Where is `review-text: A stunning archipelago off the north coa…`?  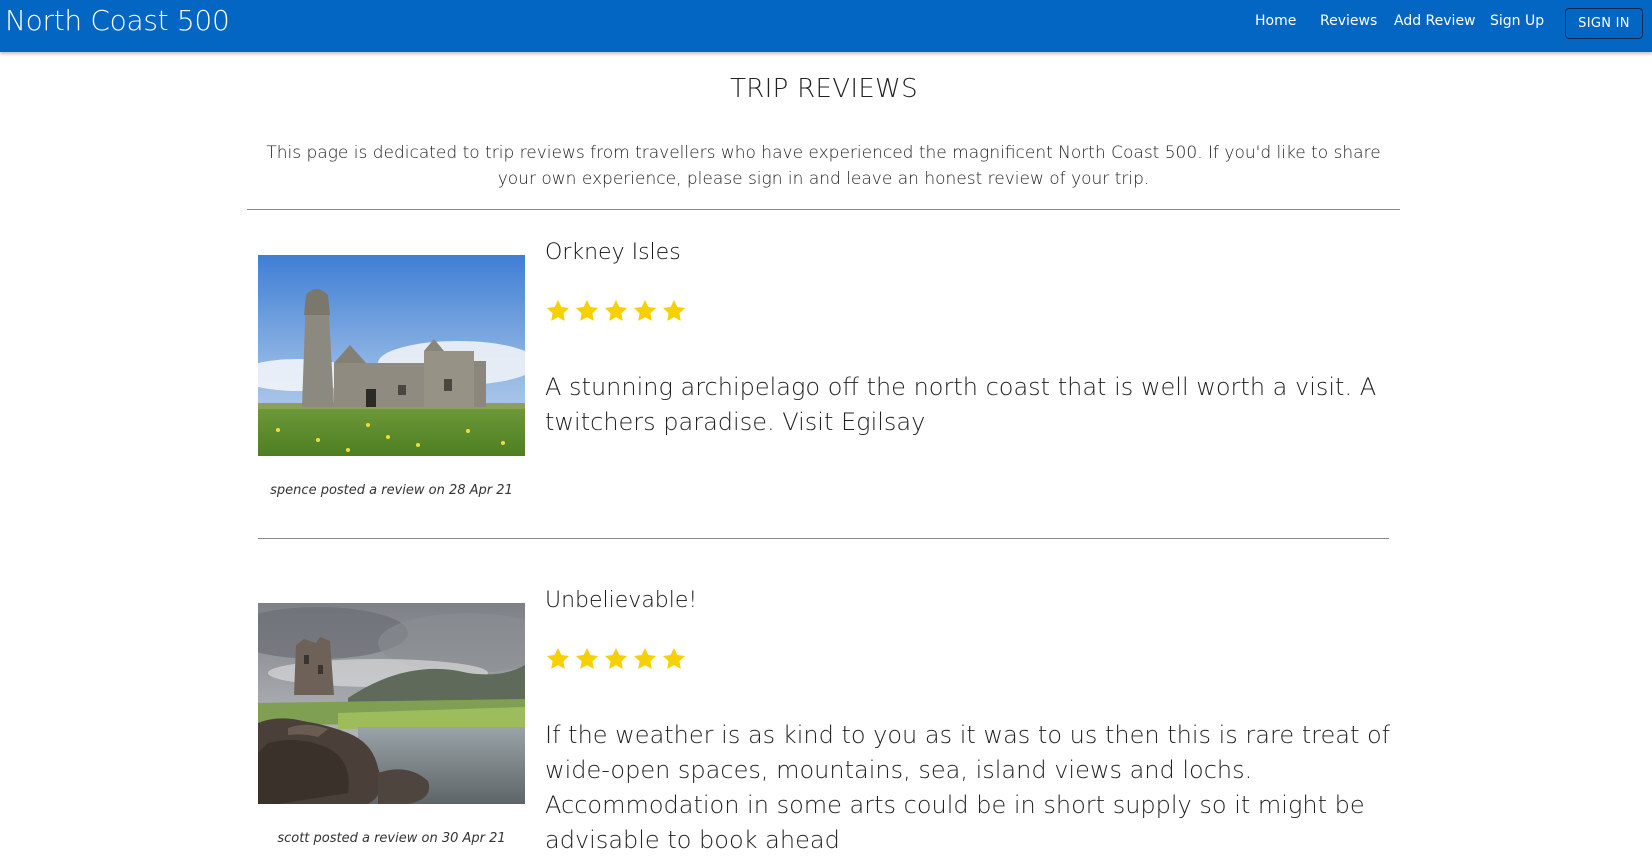 review-text: A stunning archipelago off the north coa… is located at coordinates (961, 404).